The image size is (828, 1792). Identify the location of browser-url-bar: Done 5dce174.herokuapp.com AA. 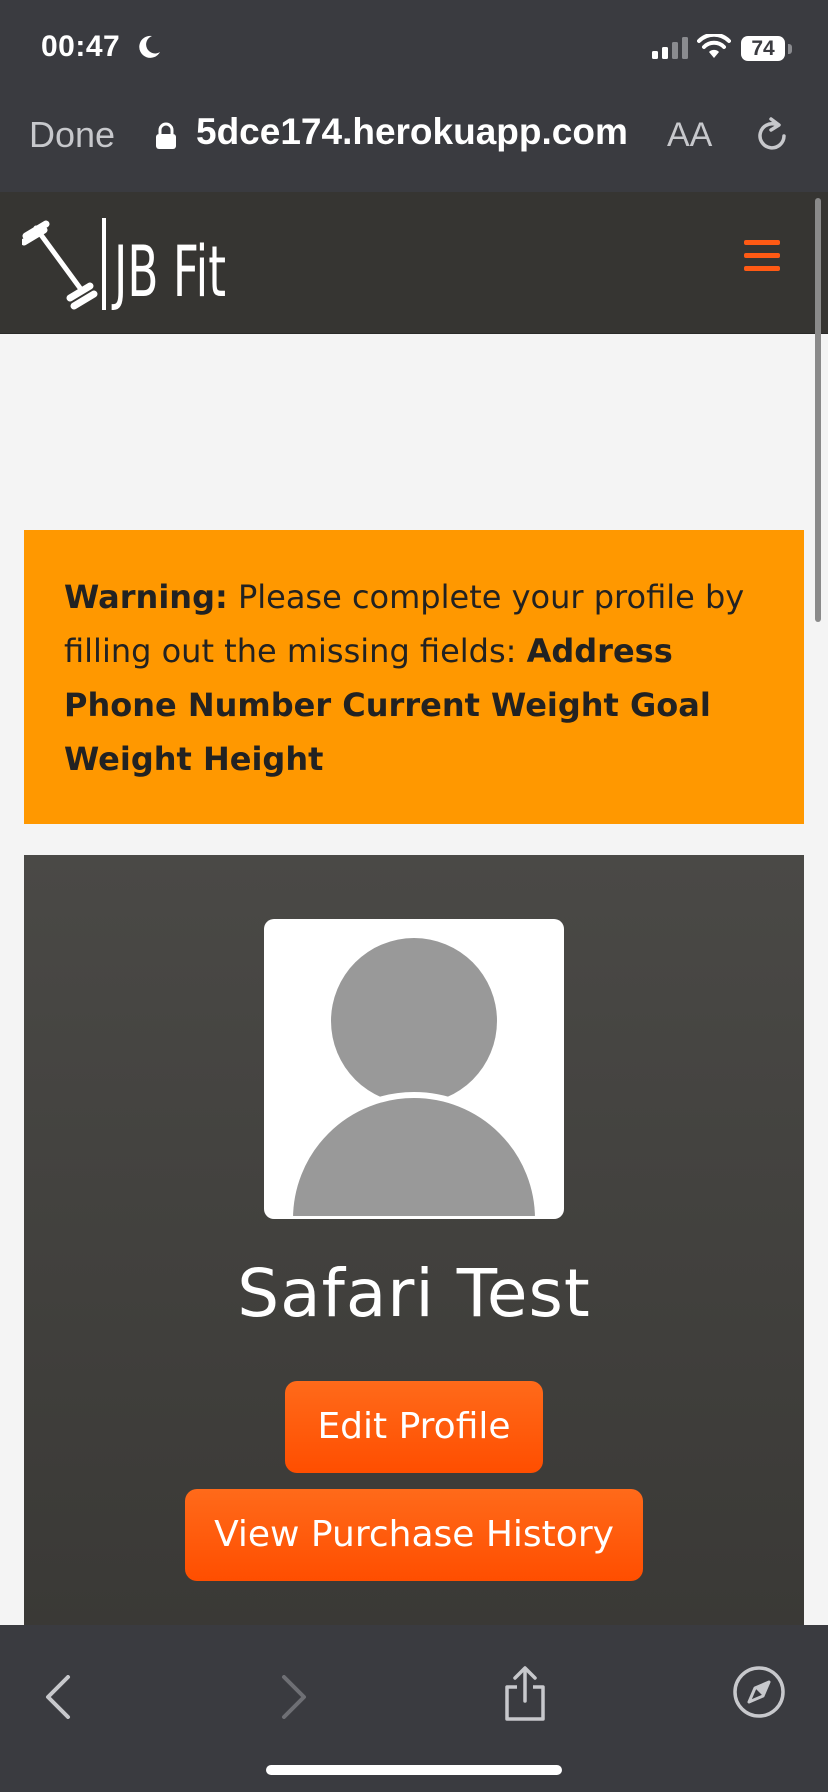
(414, 142).